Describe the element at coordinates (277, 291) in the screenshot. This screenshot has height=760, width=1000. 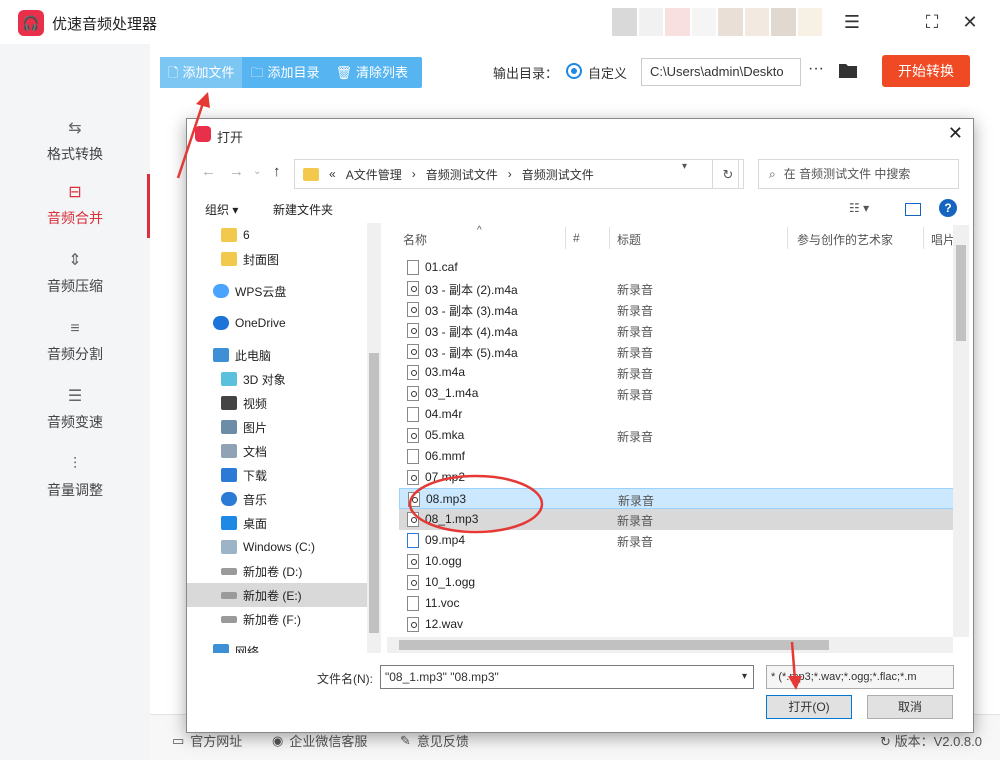
I see `tree-item-wps-cloud: WPS云盘` at that location.